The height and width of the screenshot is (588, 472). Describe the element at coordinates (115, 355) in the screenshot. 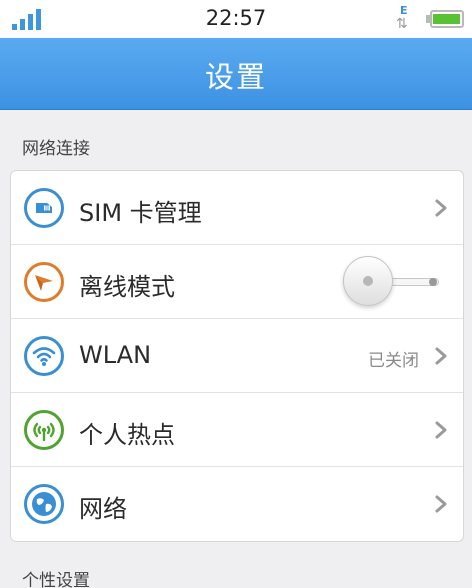

I see `wlan-label: WLAN` at that location.